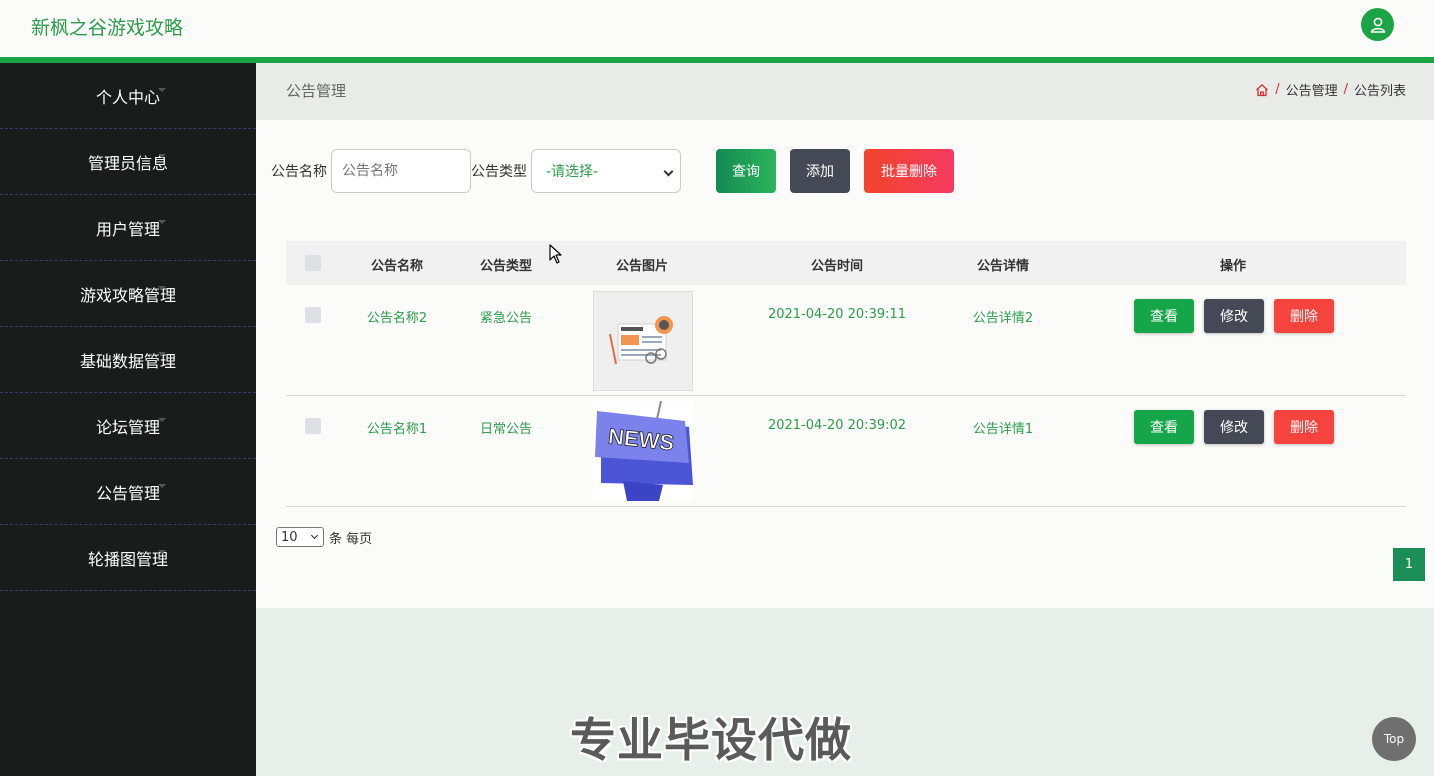 The image size is (1434, 776). What do you see at coordinates (397, 266) in the screenshot?
I see `column-header-name: 公告名称` at bounding box center [397, 266].